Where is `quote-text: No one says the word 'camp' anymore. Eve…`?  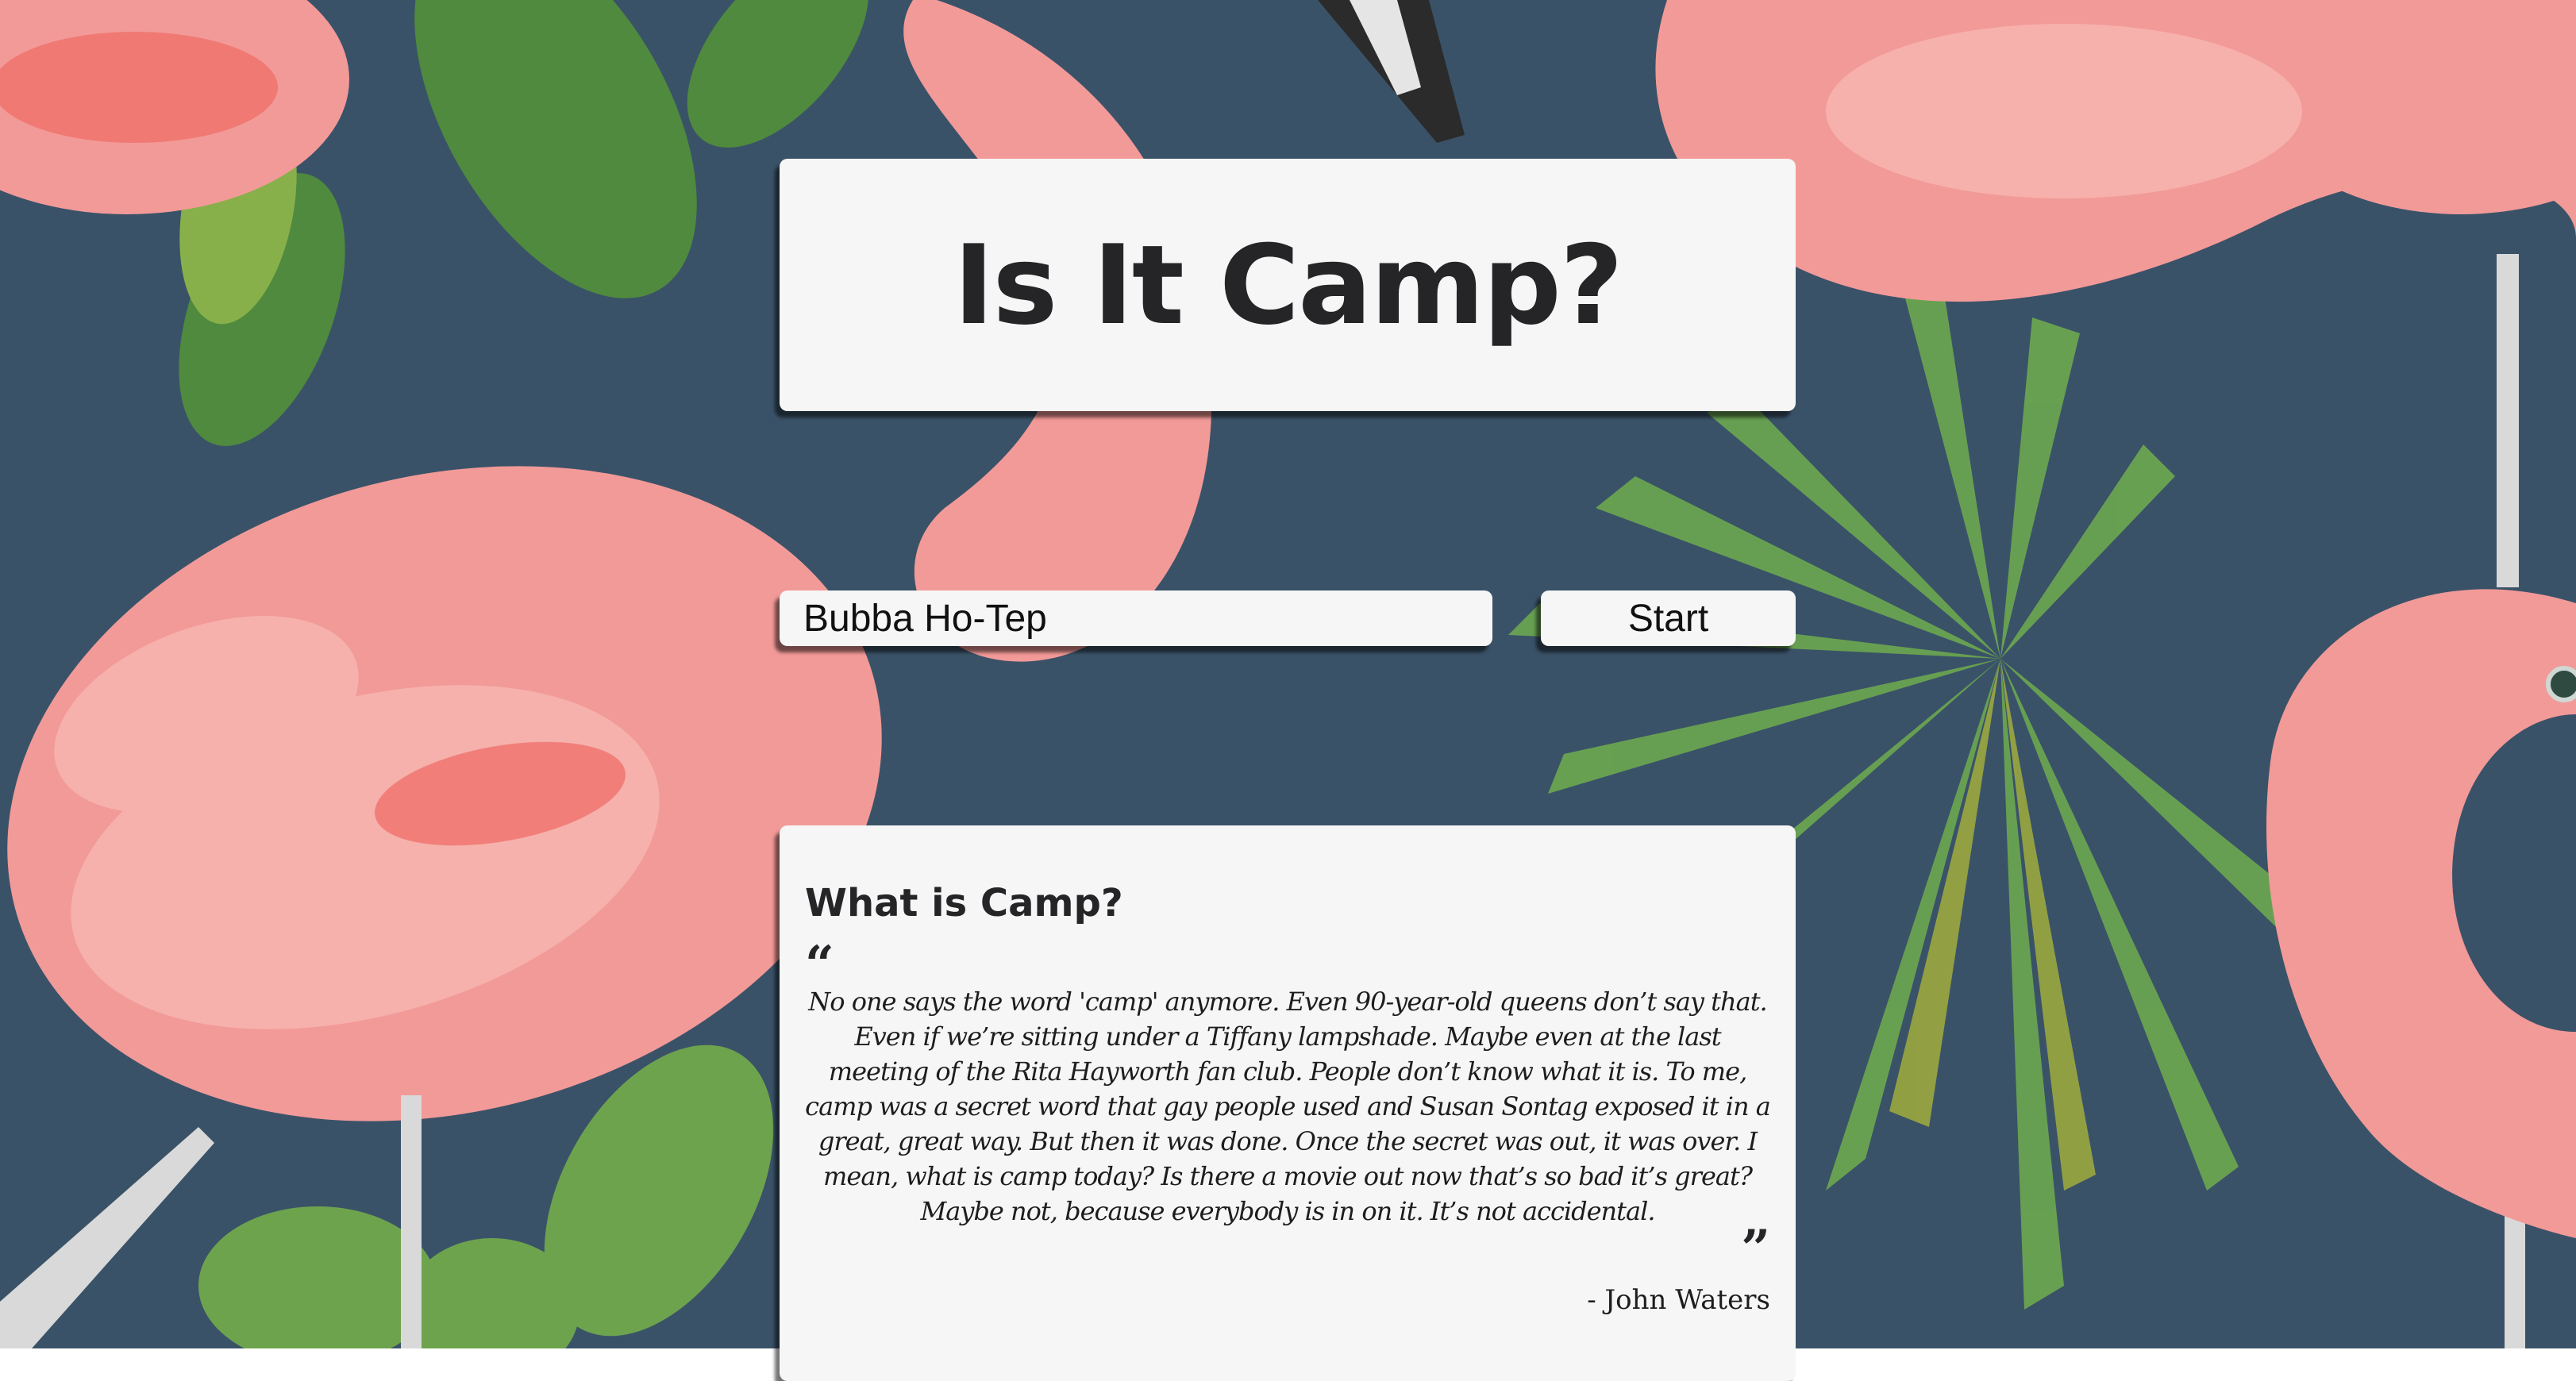 quote-text: No one says the word 'camp' anymore. Eve… is located at coordinates (1288, 1107).